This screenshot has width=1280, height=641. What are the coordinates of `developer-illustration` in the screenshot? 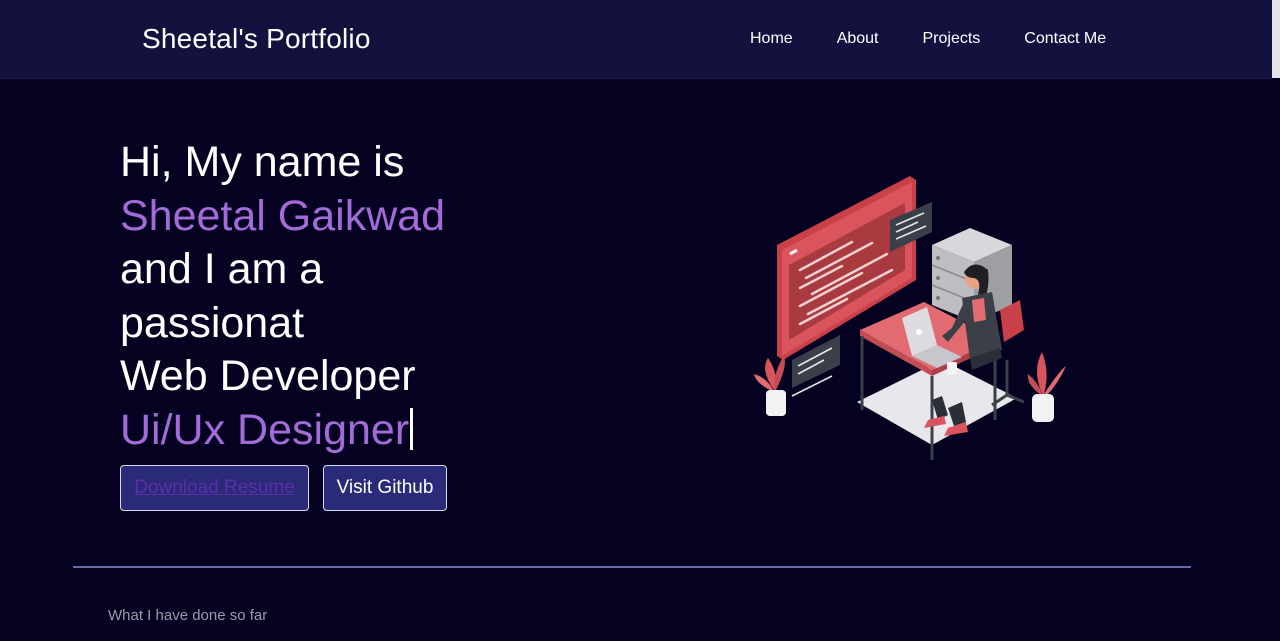 It's located at (910, 318).